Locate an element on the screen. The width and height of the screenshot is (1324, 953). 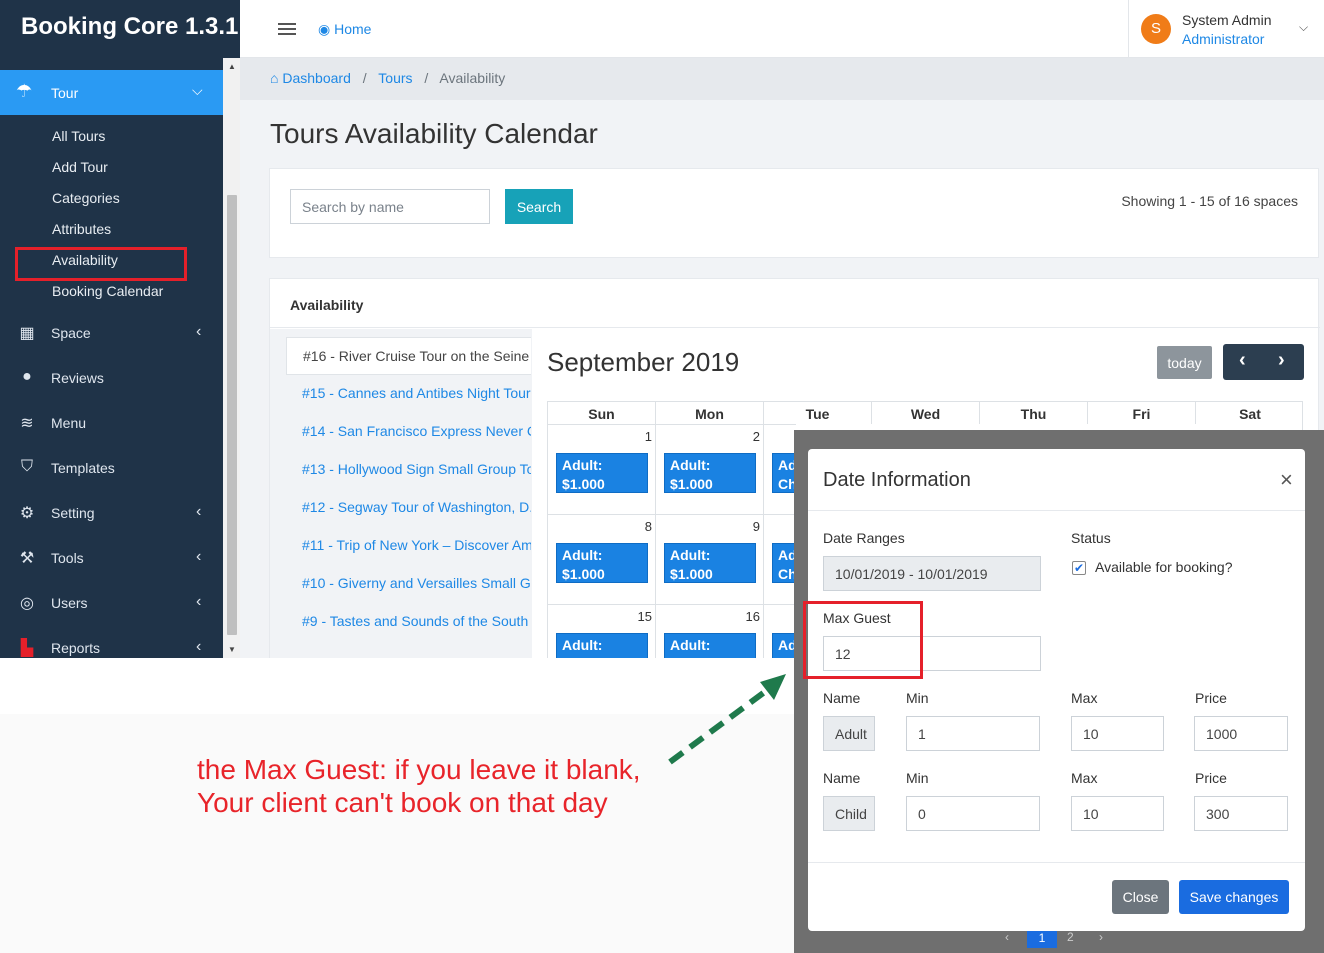
page-2: 2 is located at coordinates (1070, 937).